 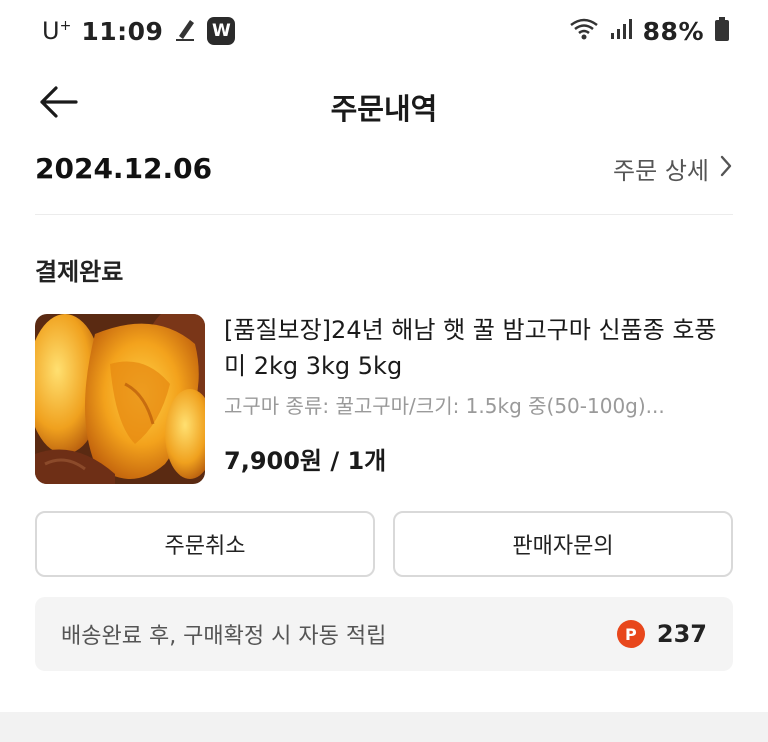 What do you see at coordinates (621, 31) in the screenshot?
I see `signal-icon` at bounding box center [621, 31].